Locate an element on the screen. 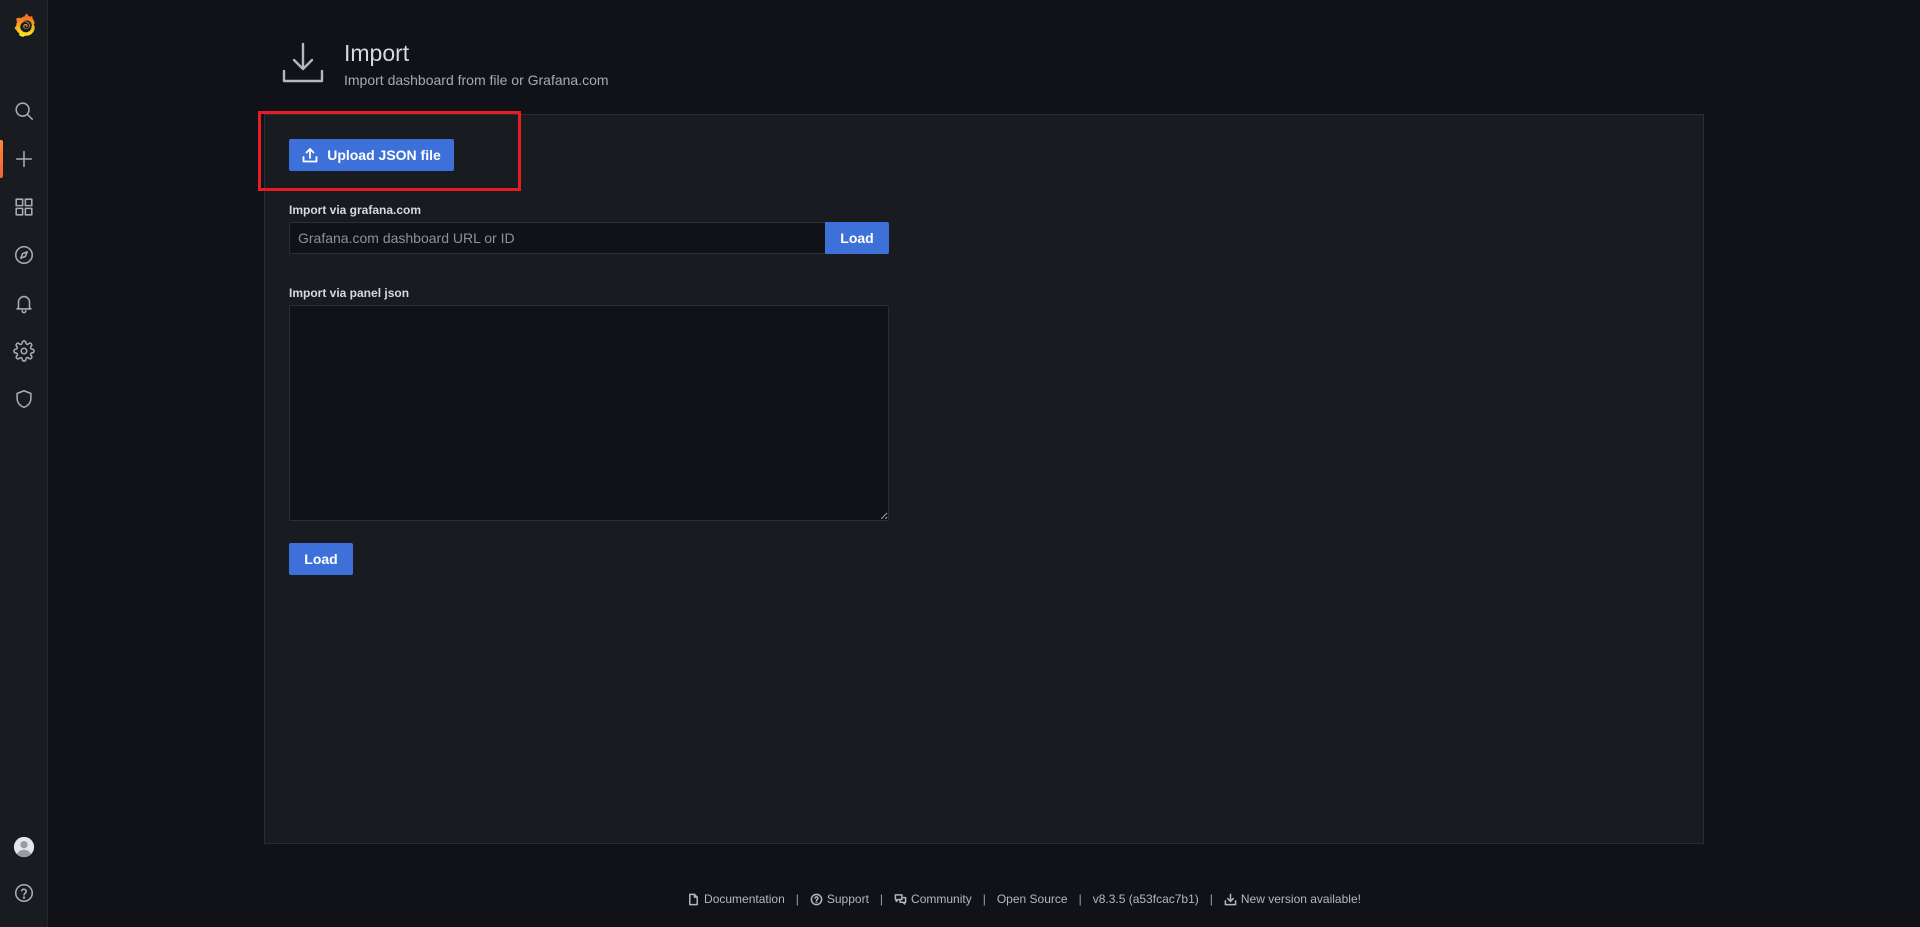  avatar-icon is located at coordinates (24, 847).